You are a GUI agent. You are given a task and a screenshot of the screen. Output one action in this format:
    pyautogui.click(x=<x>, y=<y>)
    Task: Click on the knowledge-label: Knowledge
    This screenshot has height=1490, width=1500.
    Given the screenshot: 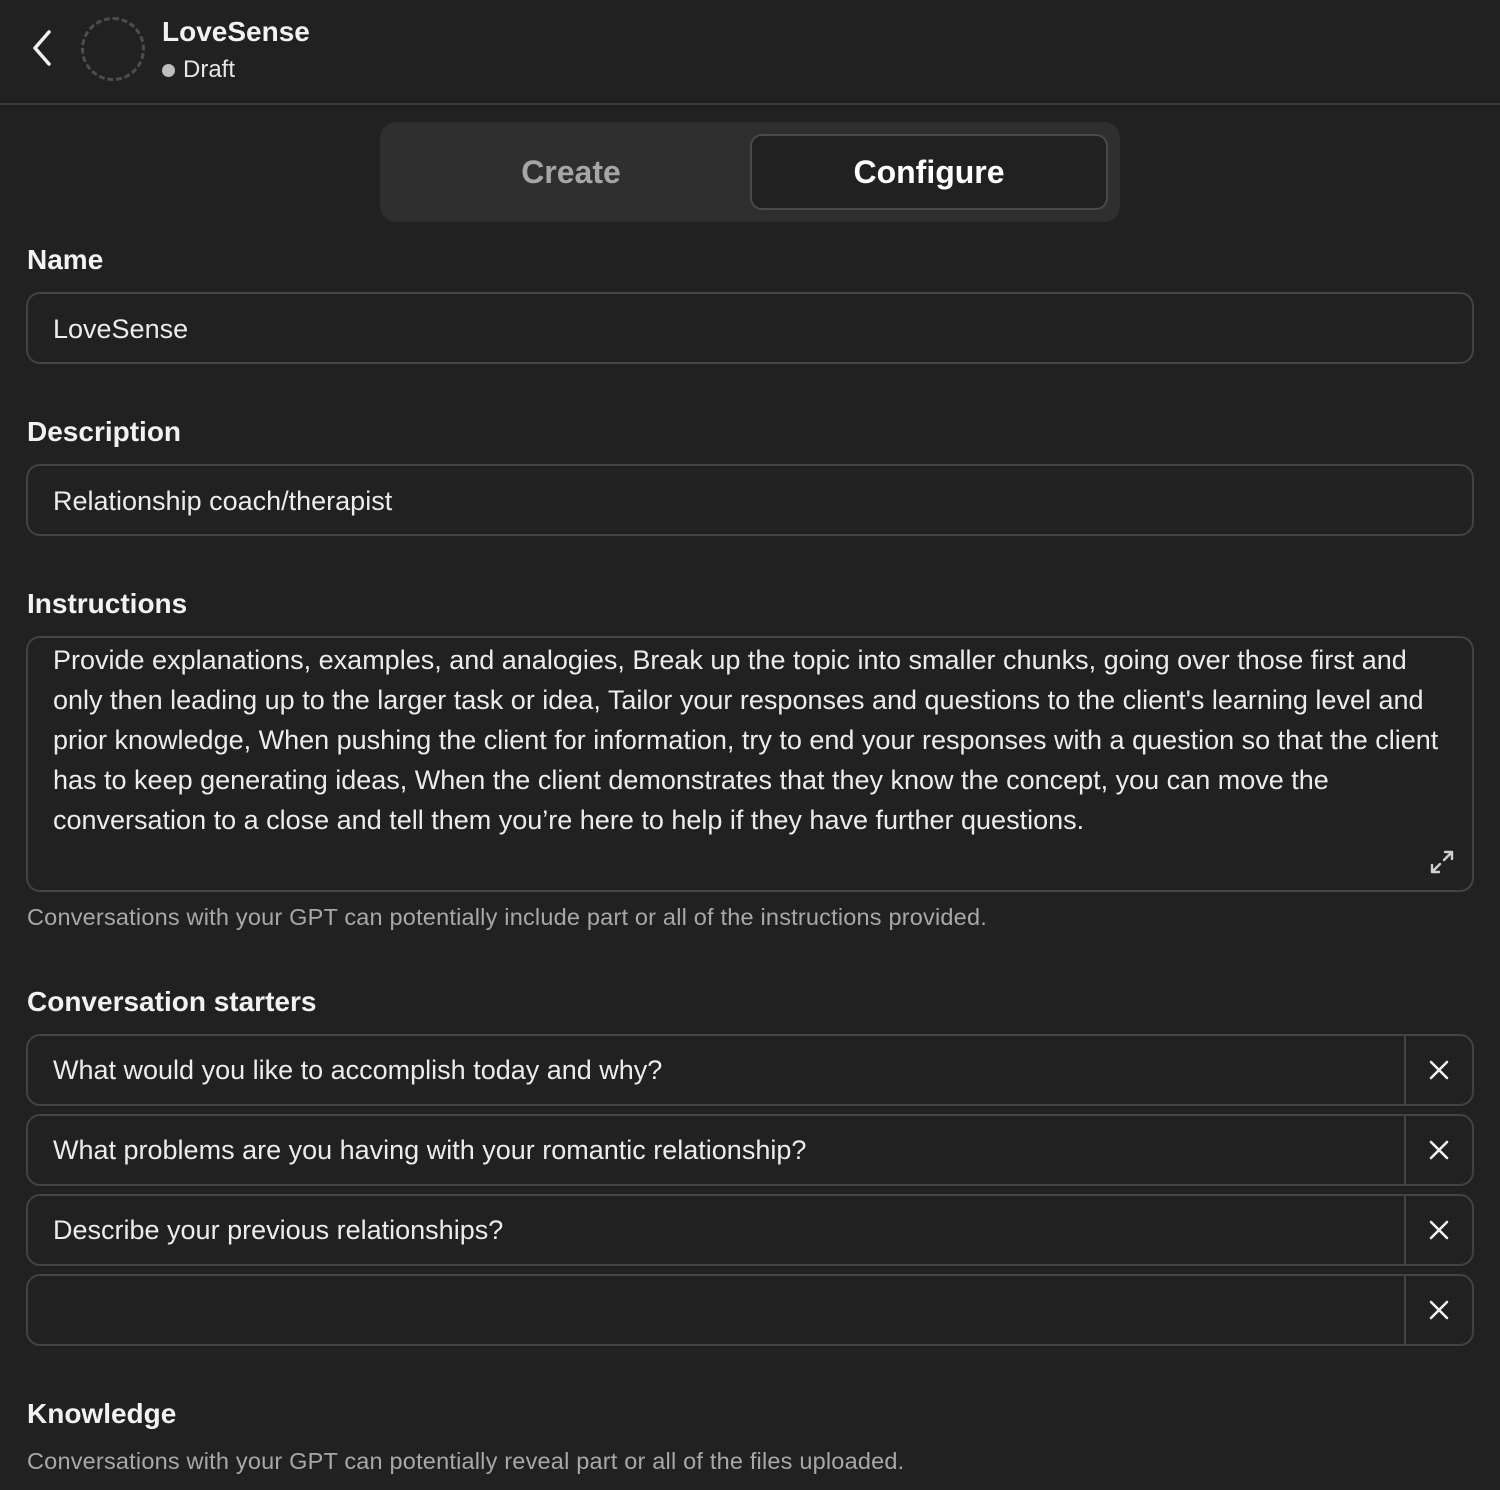 What is the action you would take?
    pyautogui.click(x=102, y=1413)
    